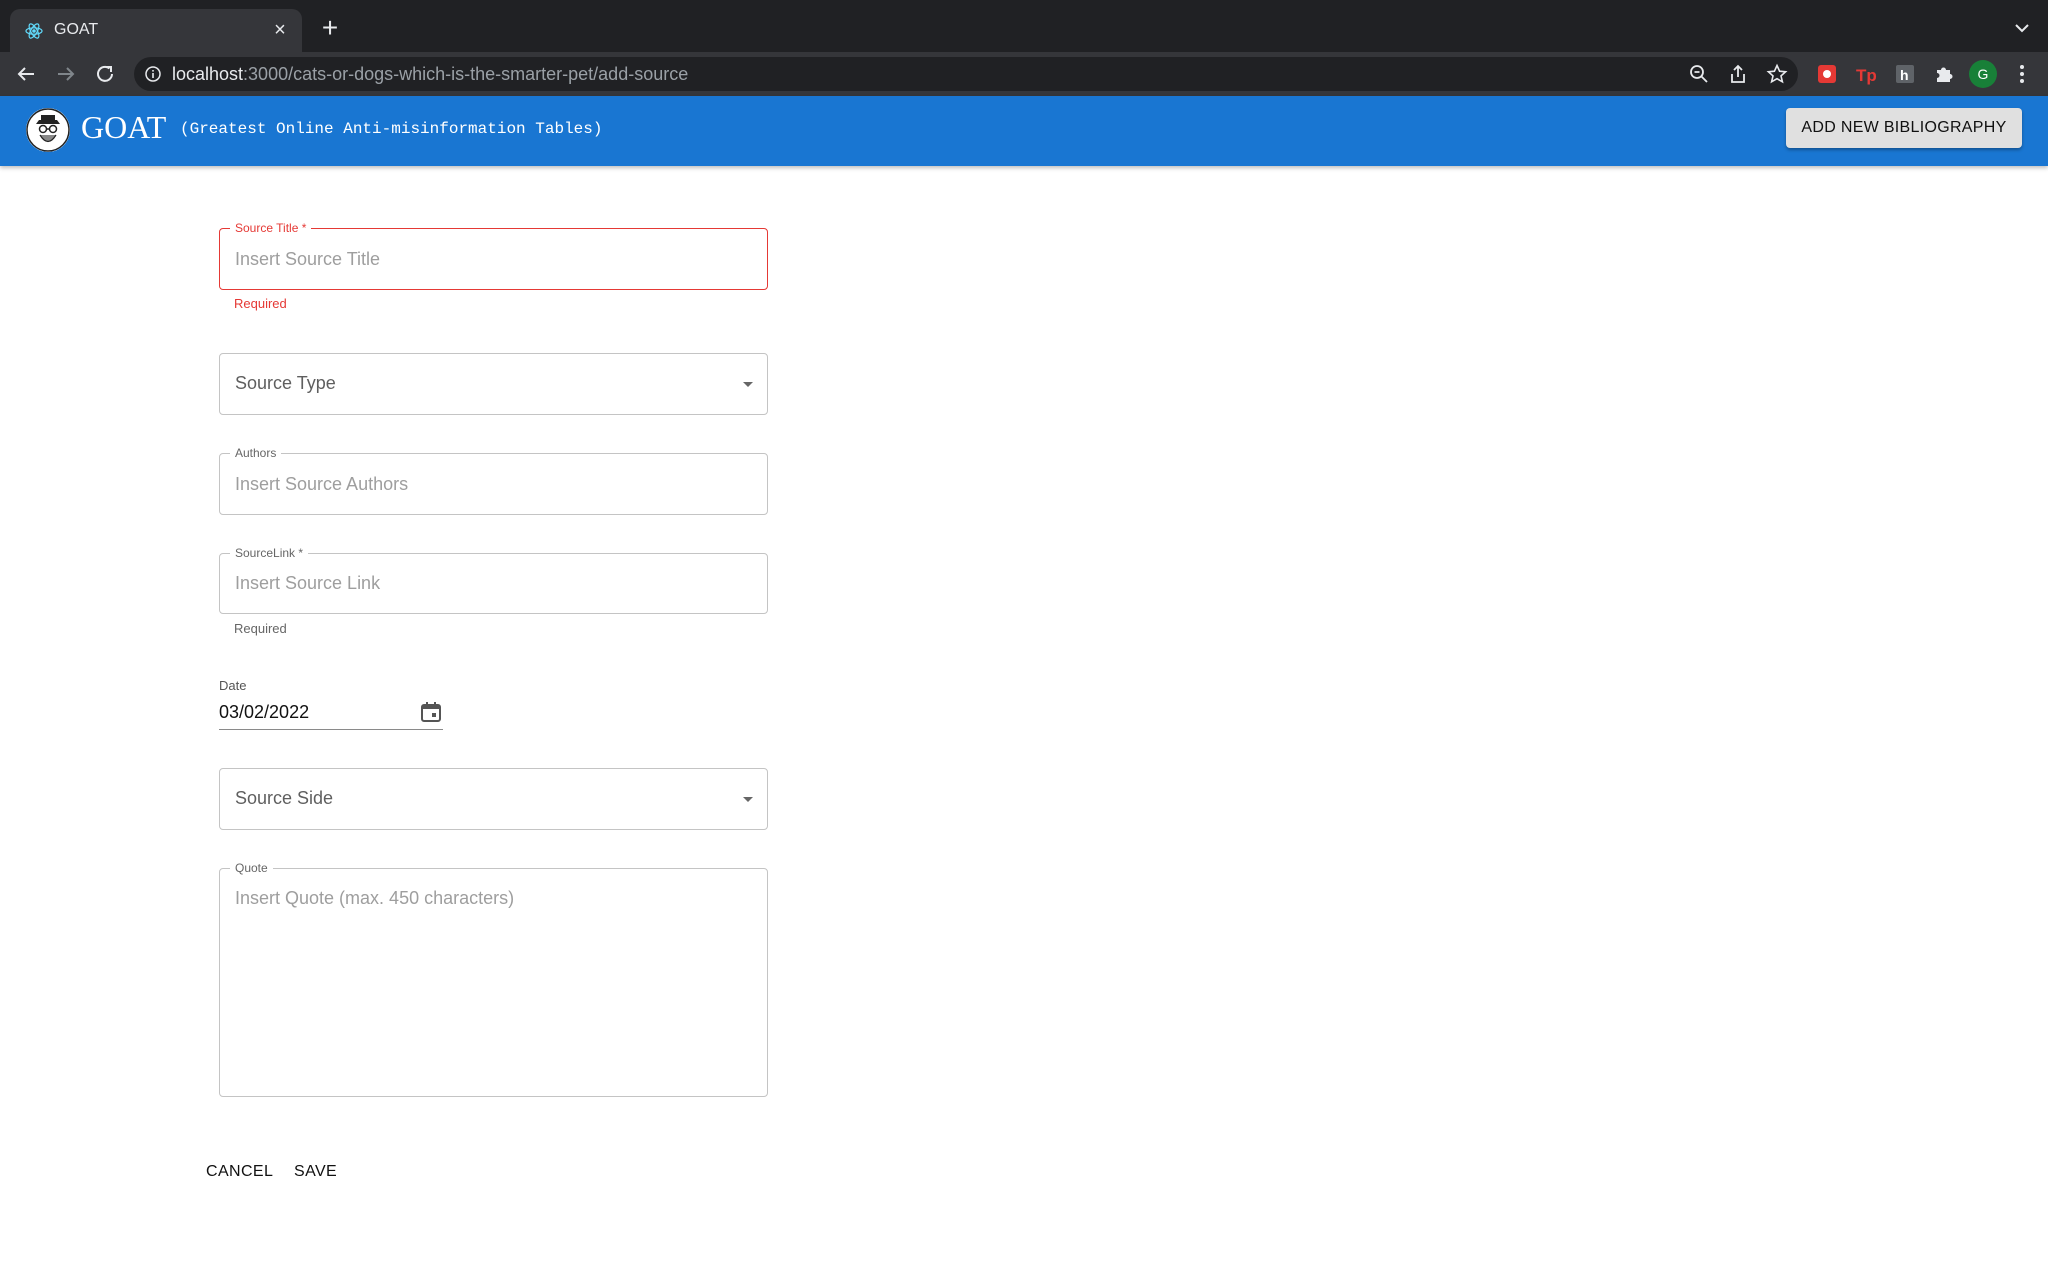 The height and width of the screenshot is (1280, 2048). What do you see at coordinates (322, 484) in the screenshot?
I see `authors-placeholder: Insert Source Authors` at bounding box center [322, 484].